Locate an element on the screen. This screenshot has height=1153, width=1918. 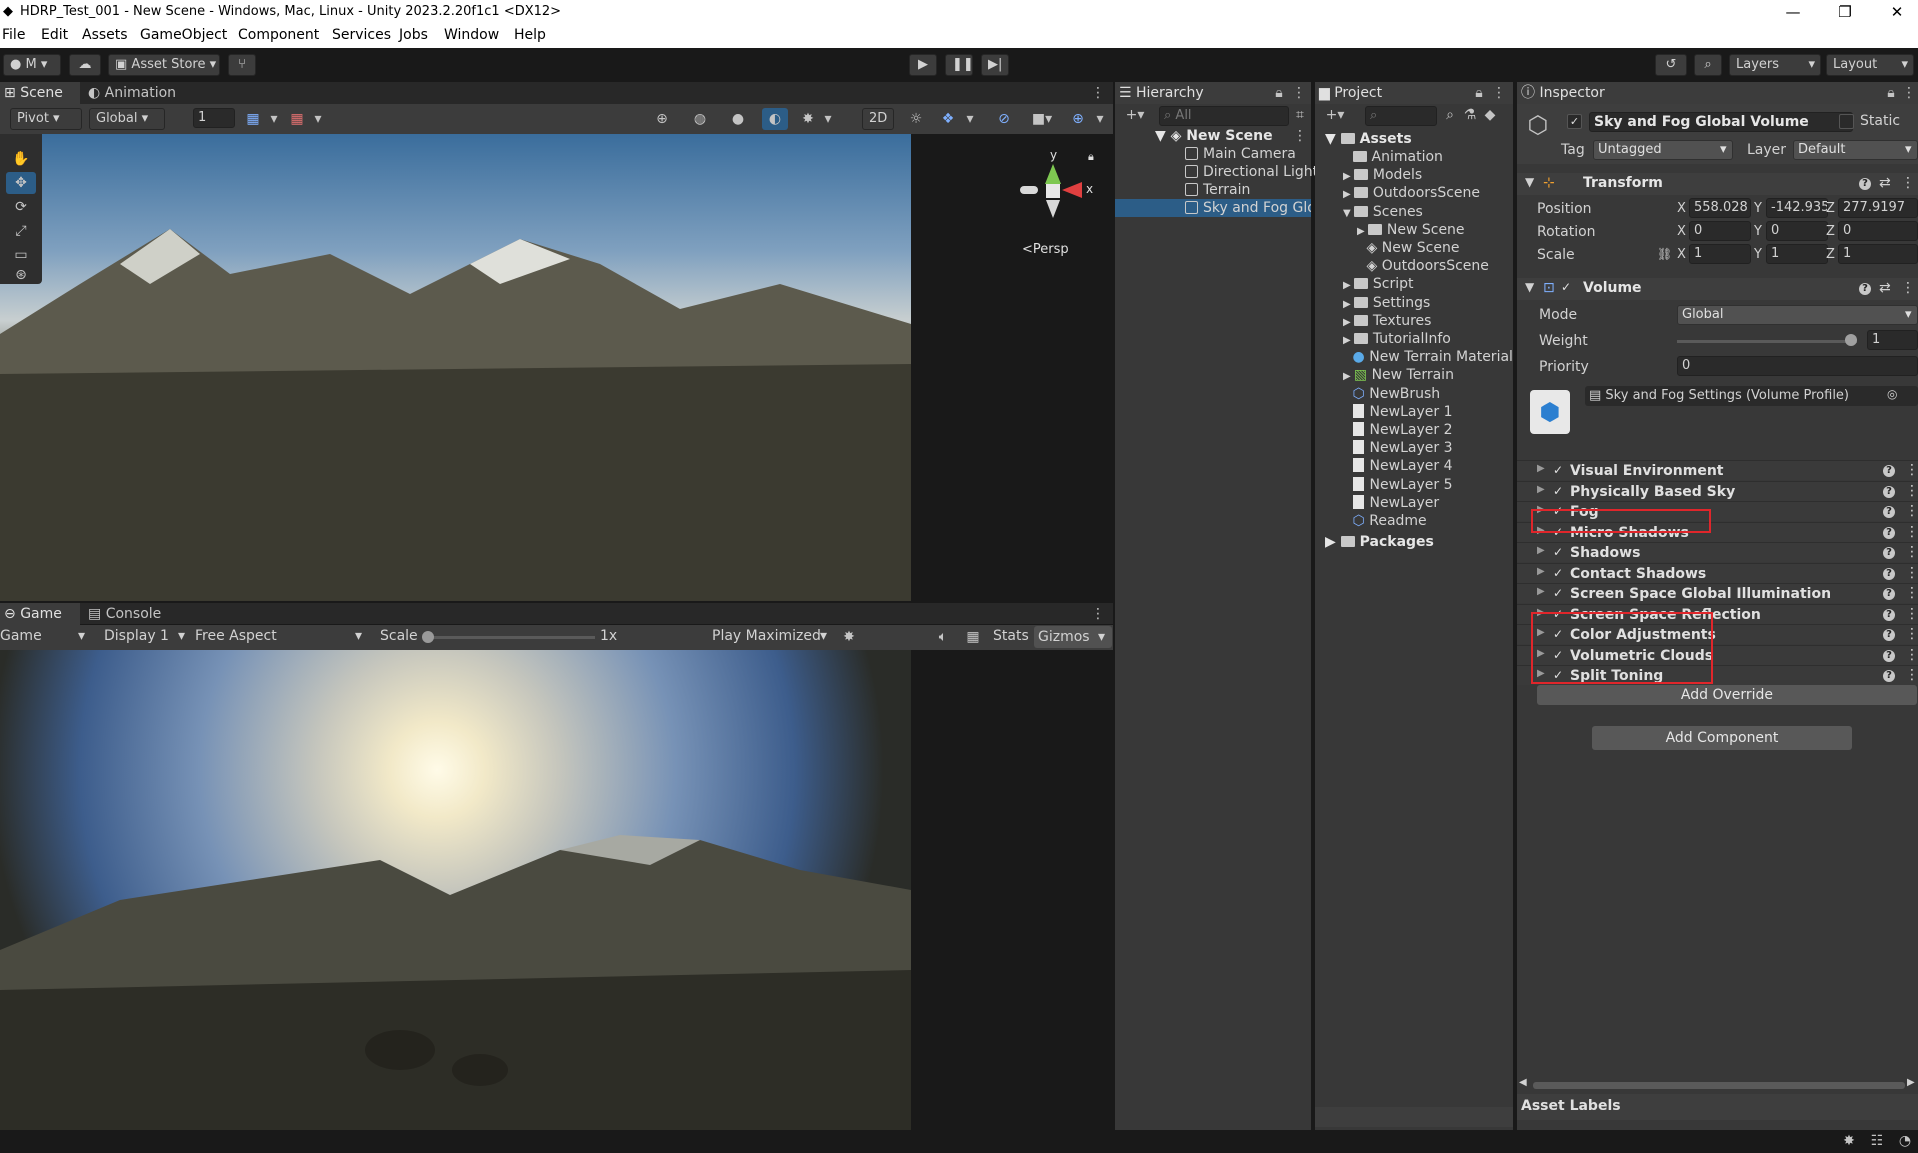
grid-snap-icon: ▦ is located at coordinates (253, 119).